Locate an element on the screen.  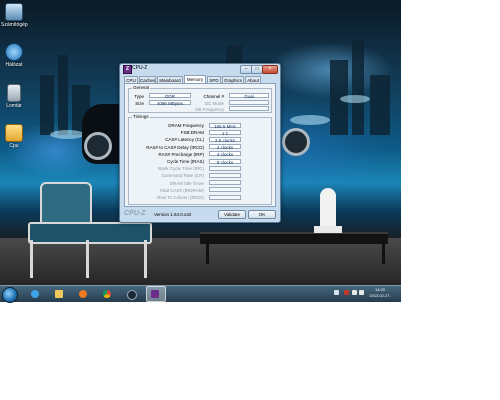
cpuz-app-icon is located at coordinates (155, 294).